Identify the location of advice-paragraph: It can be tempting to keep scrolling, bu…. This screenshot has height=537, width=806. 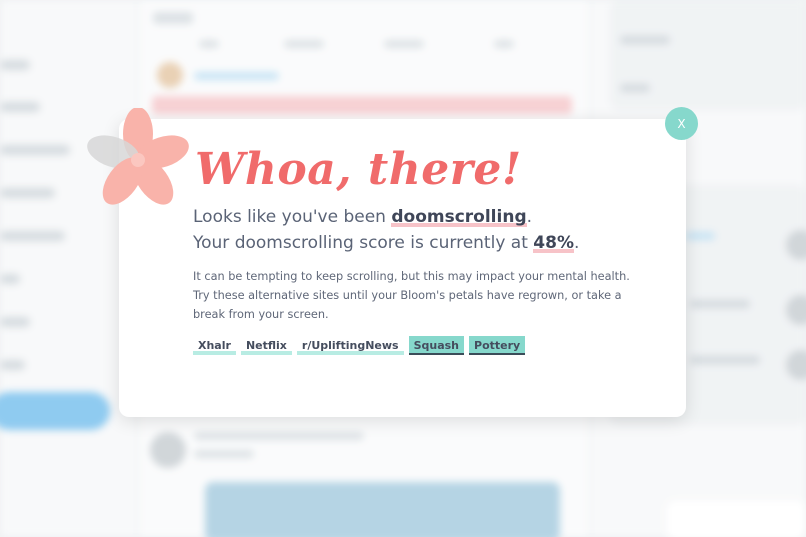
(411, 295).